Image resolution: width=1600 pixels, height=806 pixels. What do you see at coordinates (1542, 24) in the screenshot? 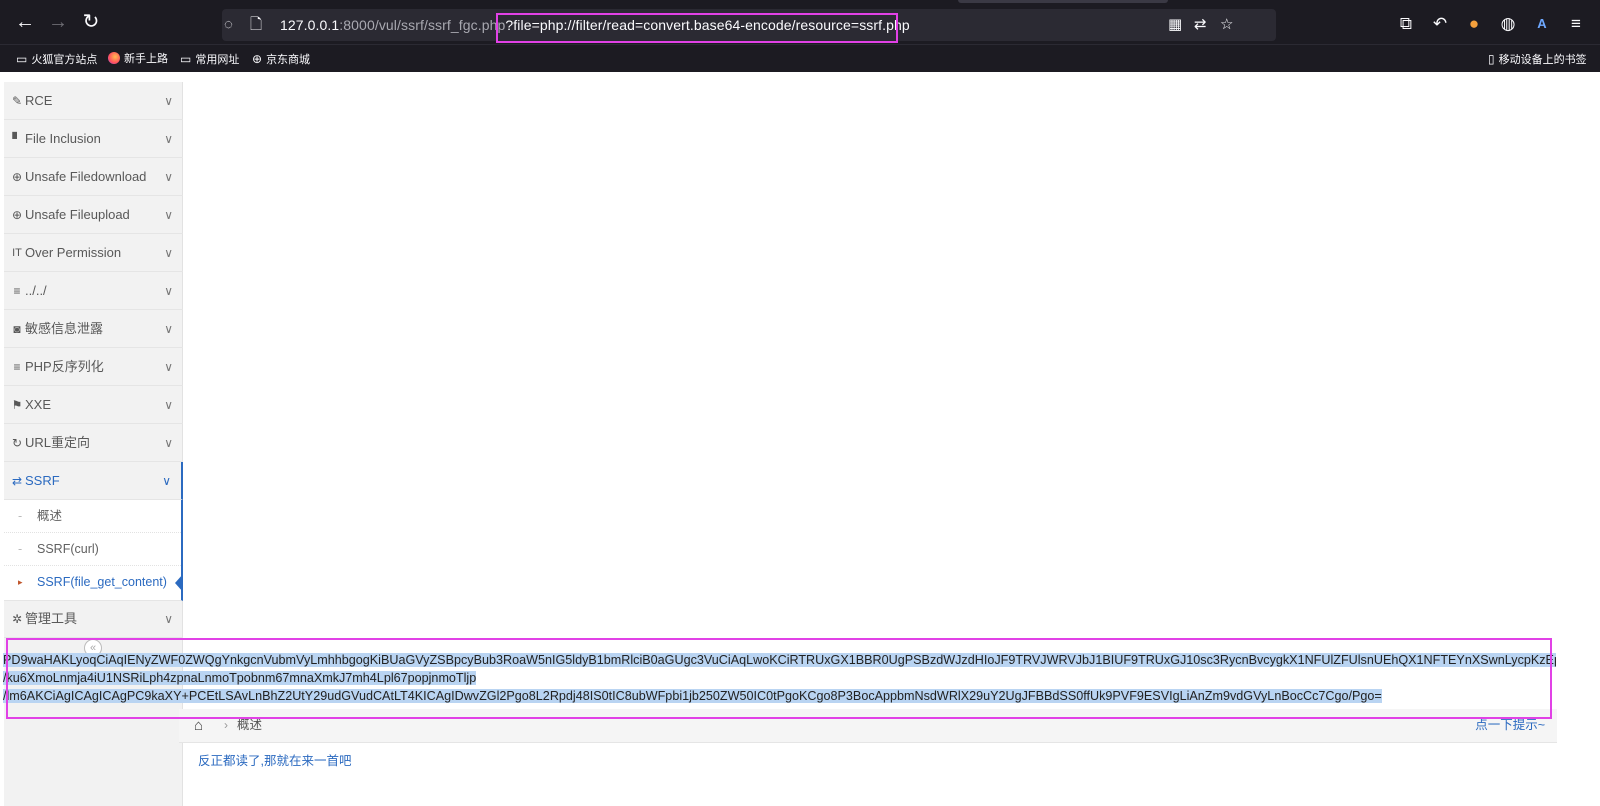
I see `language-icon: A` at bounding box center [1542, 24].